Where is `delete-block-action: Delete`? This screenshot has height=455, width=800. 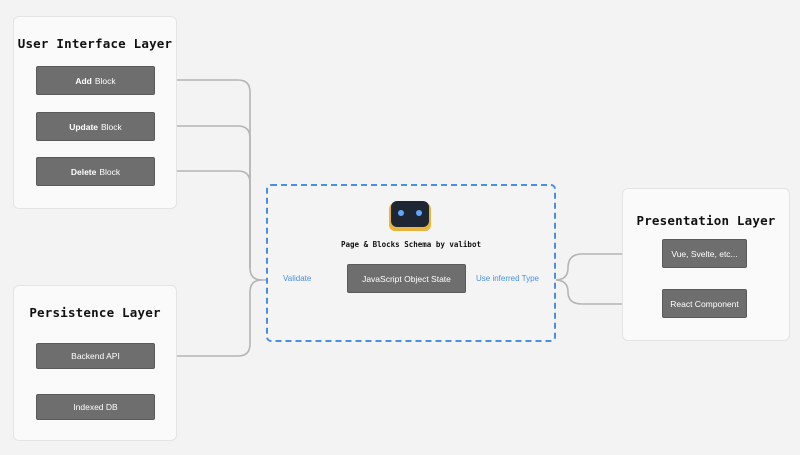
delete-block-action: Delete is located at coordinates (83, 171).